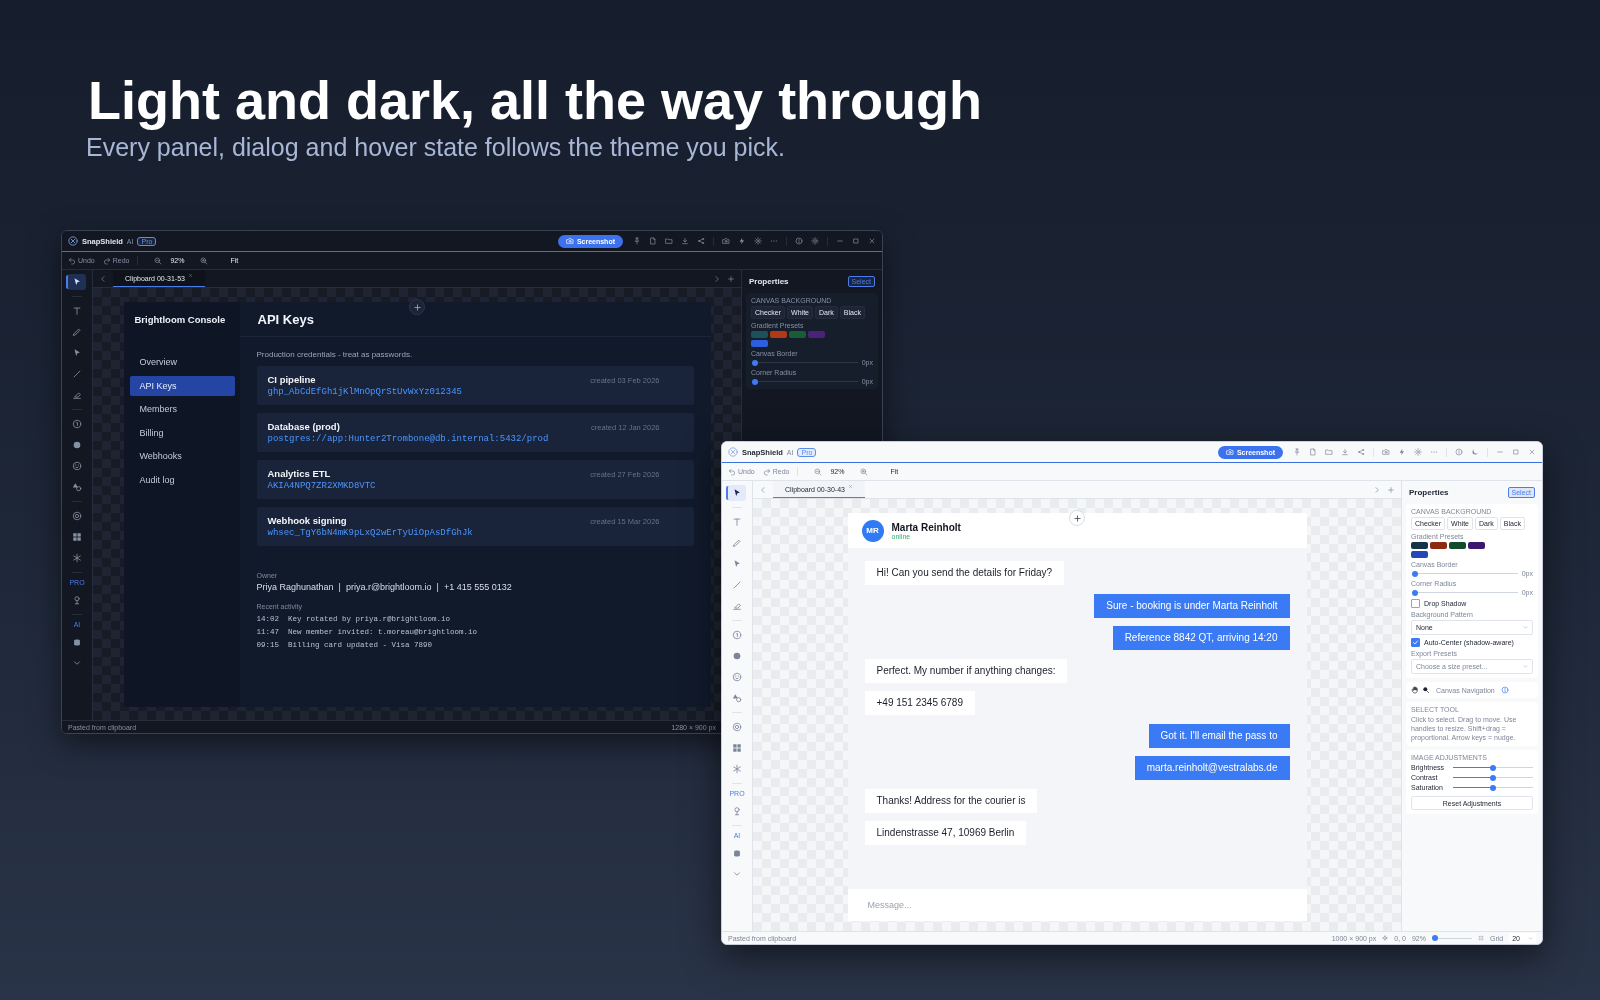 This screenshot has width=1600, height=1000. I want to click on sparkle-icon, so click(737, 769).